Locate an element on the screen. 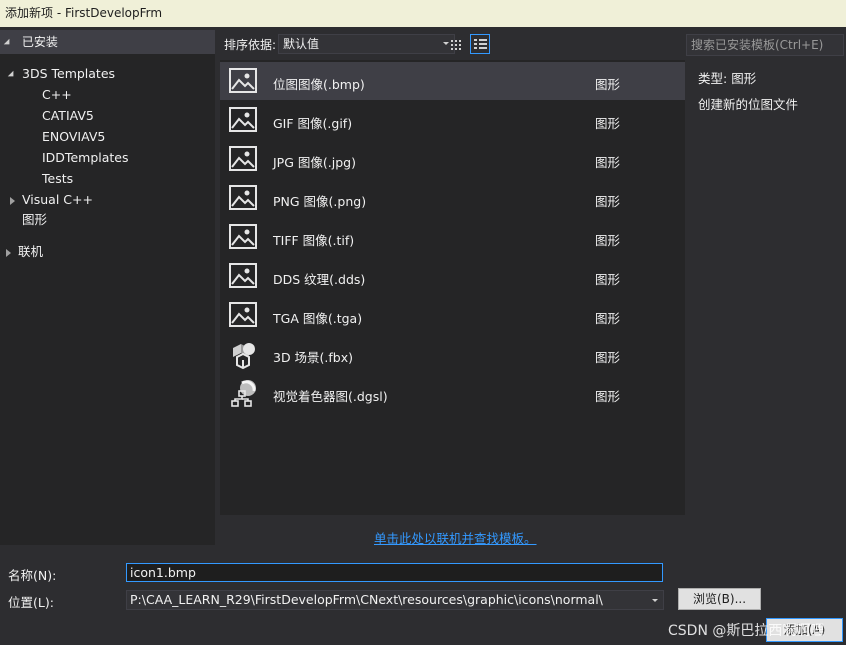  search-input: 搜索已安装模板(Ctrl+E) is located at coordinates (765, 45).